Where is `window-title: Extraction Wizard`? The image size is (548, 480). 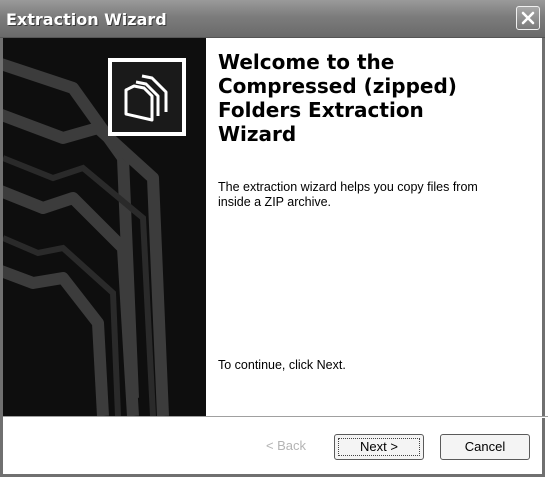 window-title: Extraction Wizard is located at coordinates (86, 19).